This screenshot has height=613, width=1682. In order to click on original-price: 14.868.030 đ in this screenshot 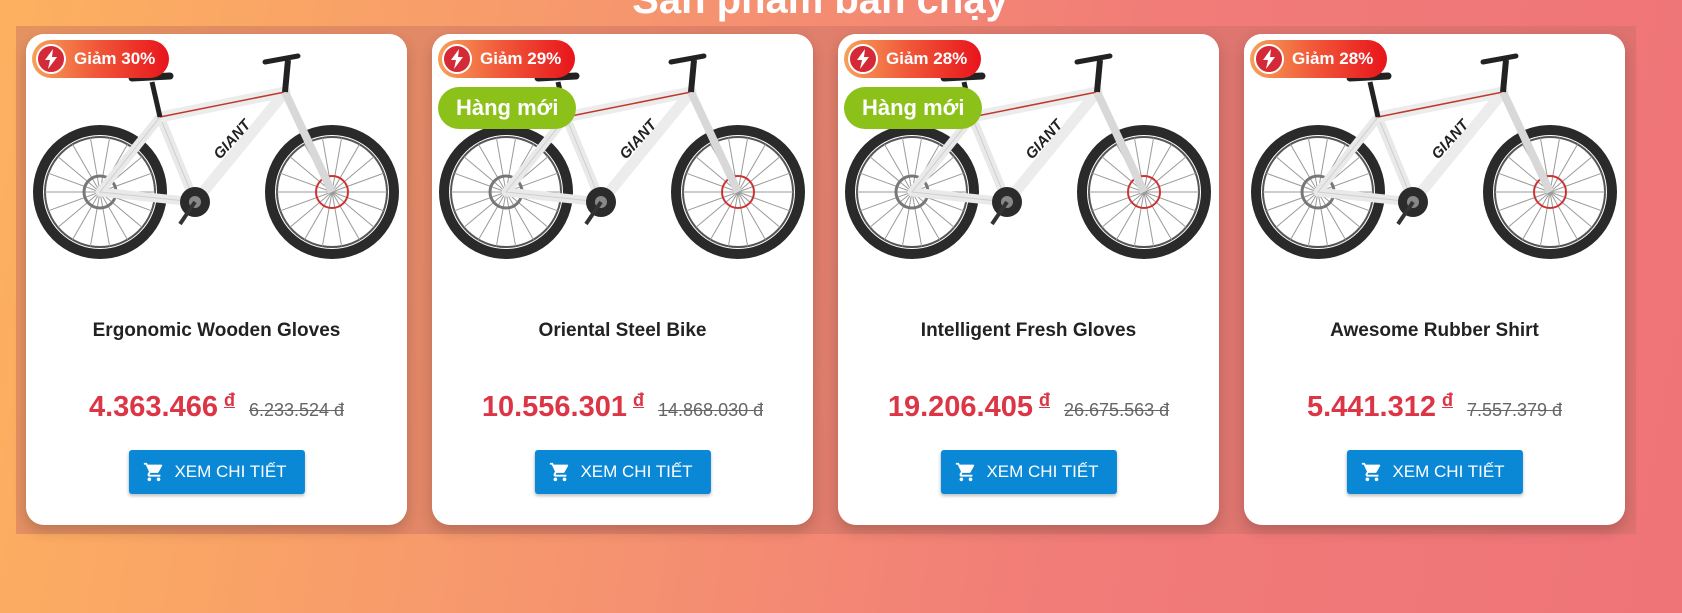, I will do `click(711, 410)`.